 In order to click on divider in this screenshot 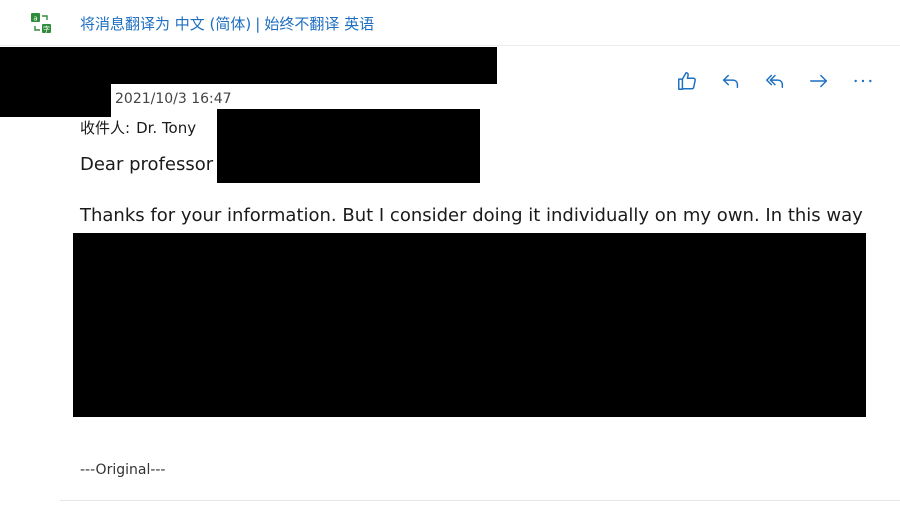, I will do `click(480, 500)`.